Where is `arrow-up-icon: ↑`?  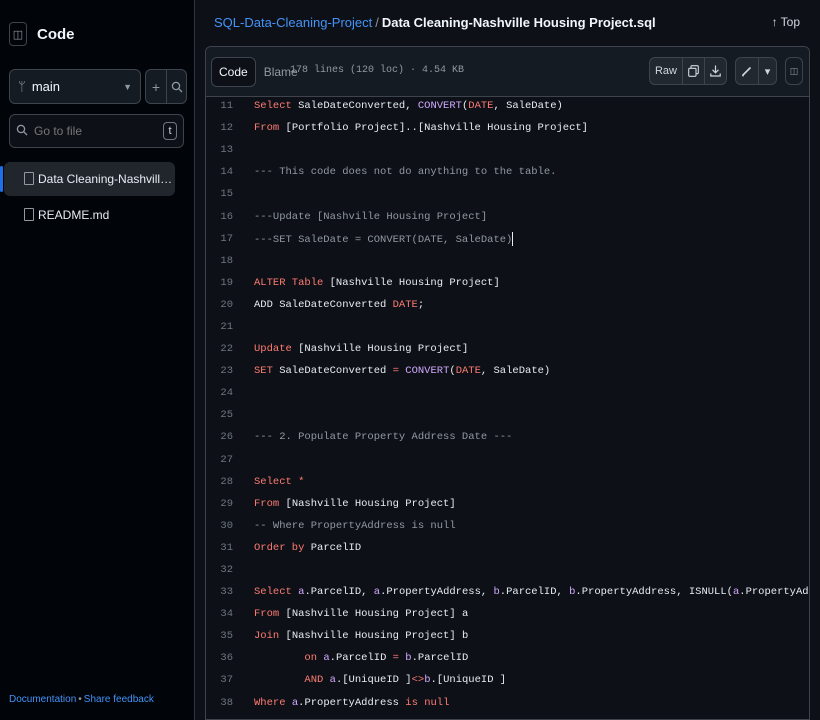 arrow-up-icon: ↑ is located at coordinates (774, 22).